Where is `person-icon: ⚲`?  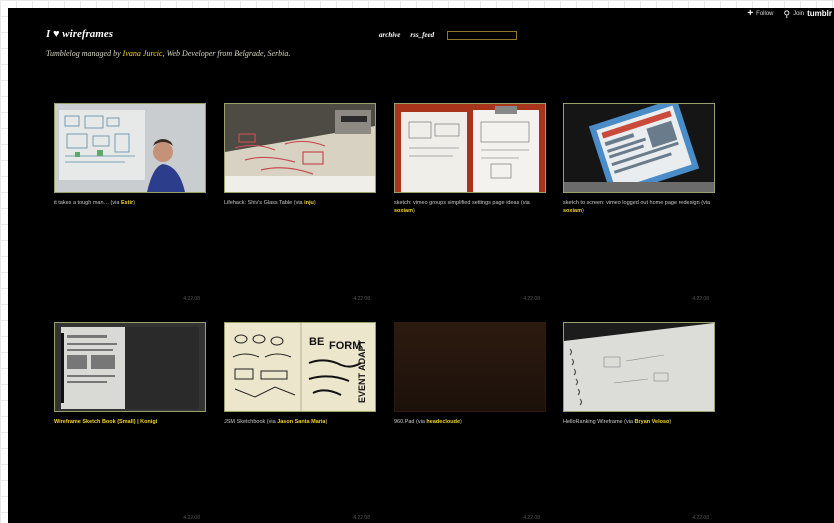
person-icon: ⚲ is located at coordinates (787, 13).